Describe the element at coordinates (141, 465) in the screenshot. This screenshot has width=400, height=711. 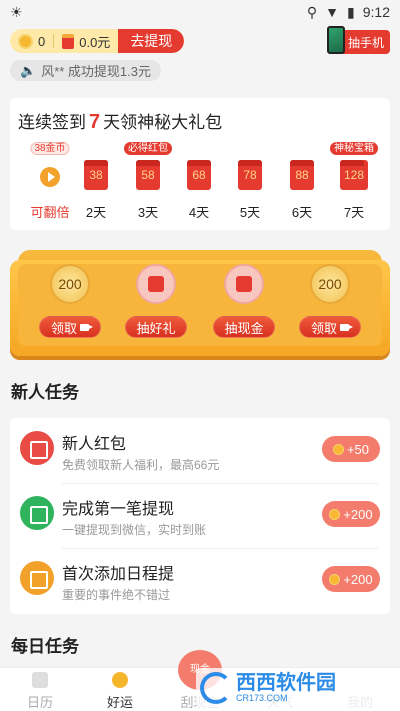
I see `task-desc: 免费领取新人福利，最高66元` at that location.